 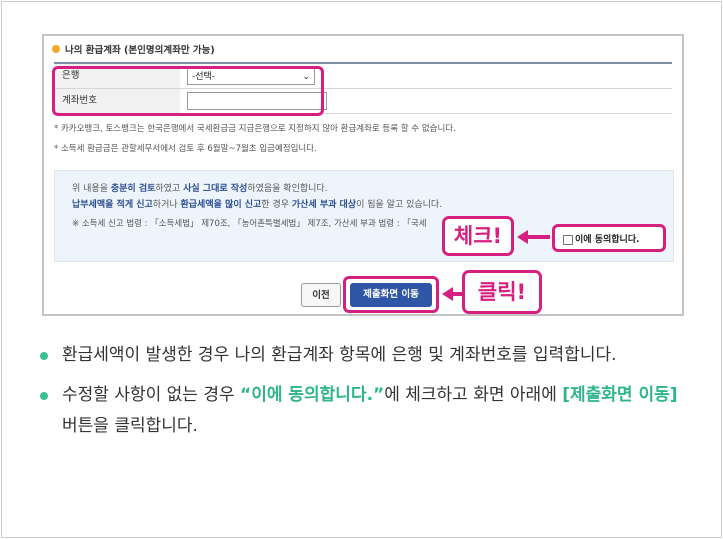 What do you see at coordinates (538, 237) in the screenshot?
I see `arrow-shaft` at bounding box center [538, 237].